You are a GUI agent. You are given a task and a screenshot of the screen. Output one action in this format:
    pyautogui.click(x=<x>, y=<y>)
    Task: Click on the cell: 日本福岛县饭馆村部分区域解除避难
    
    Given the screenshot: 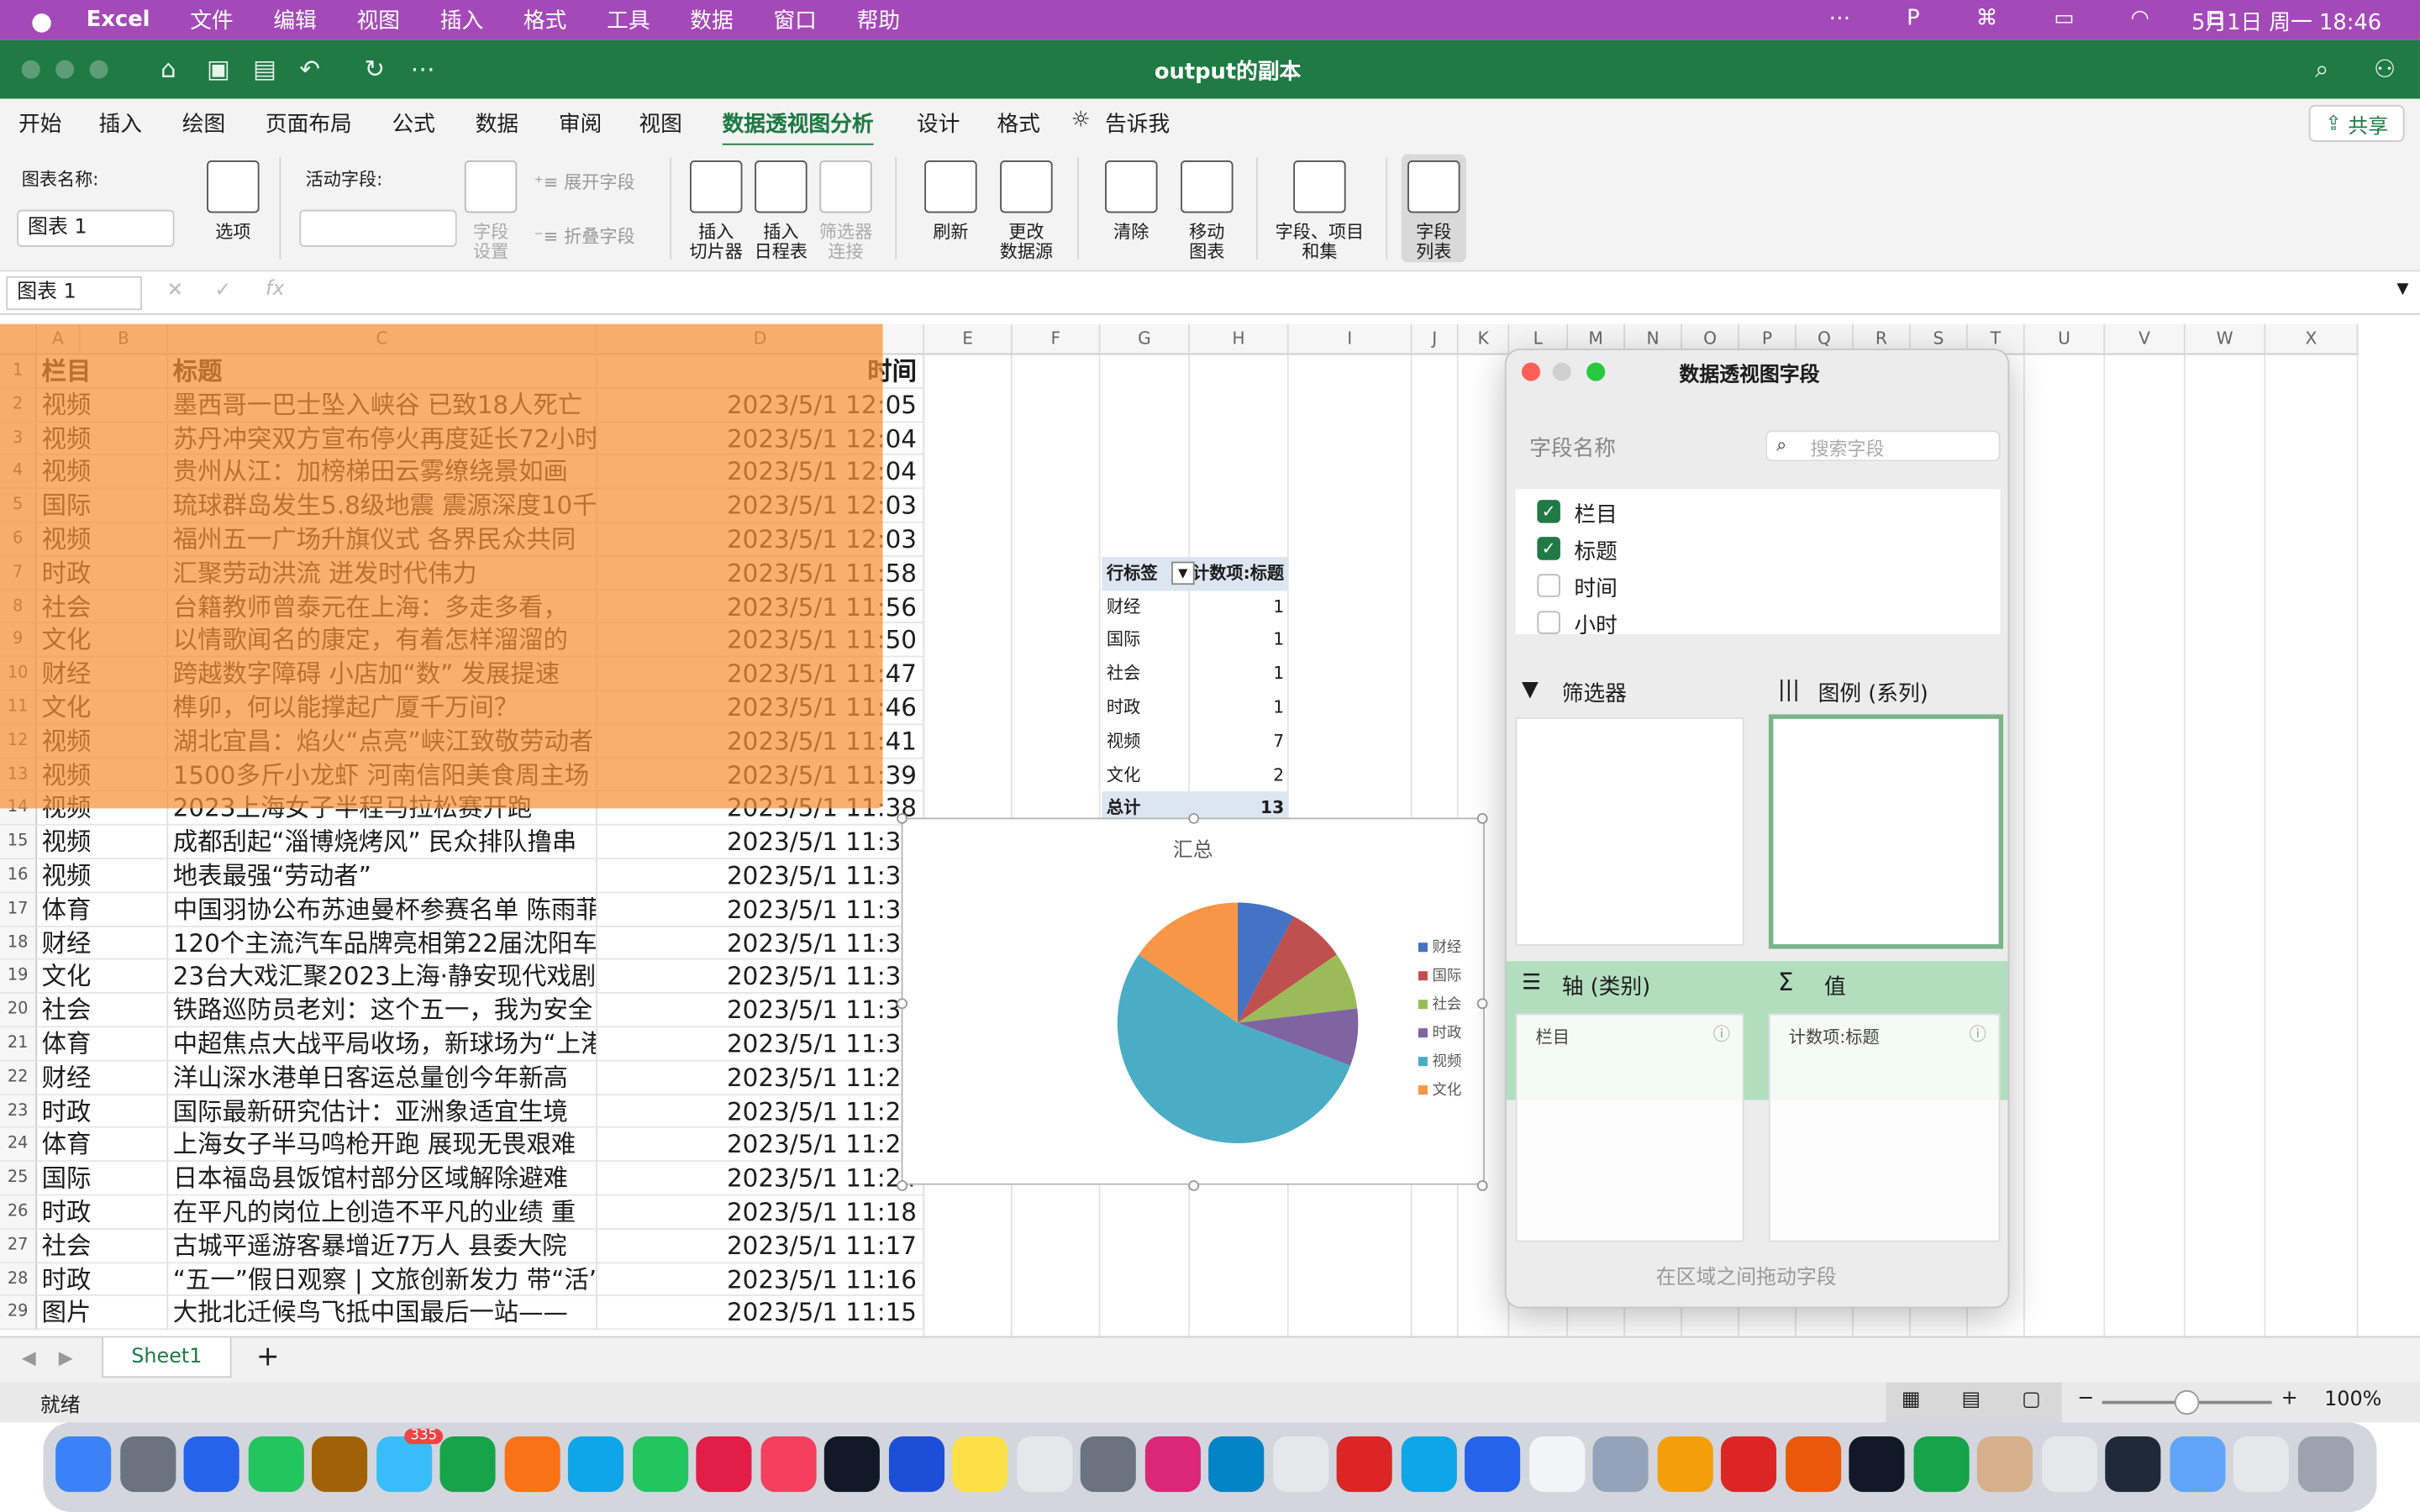 What is the action you would take?
    pyautogui.click(x=382, y=1179)
    